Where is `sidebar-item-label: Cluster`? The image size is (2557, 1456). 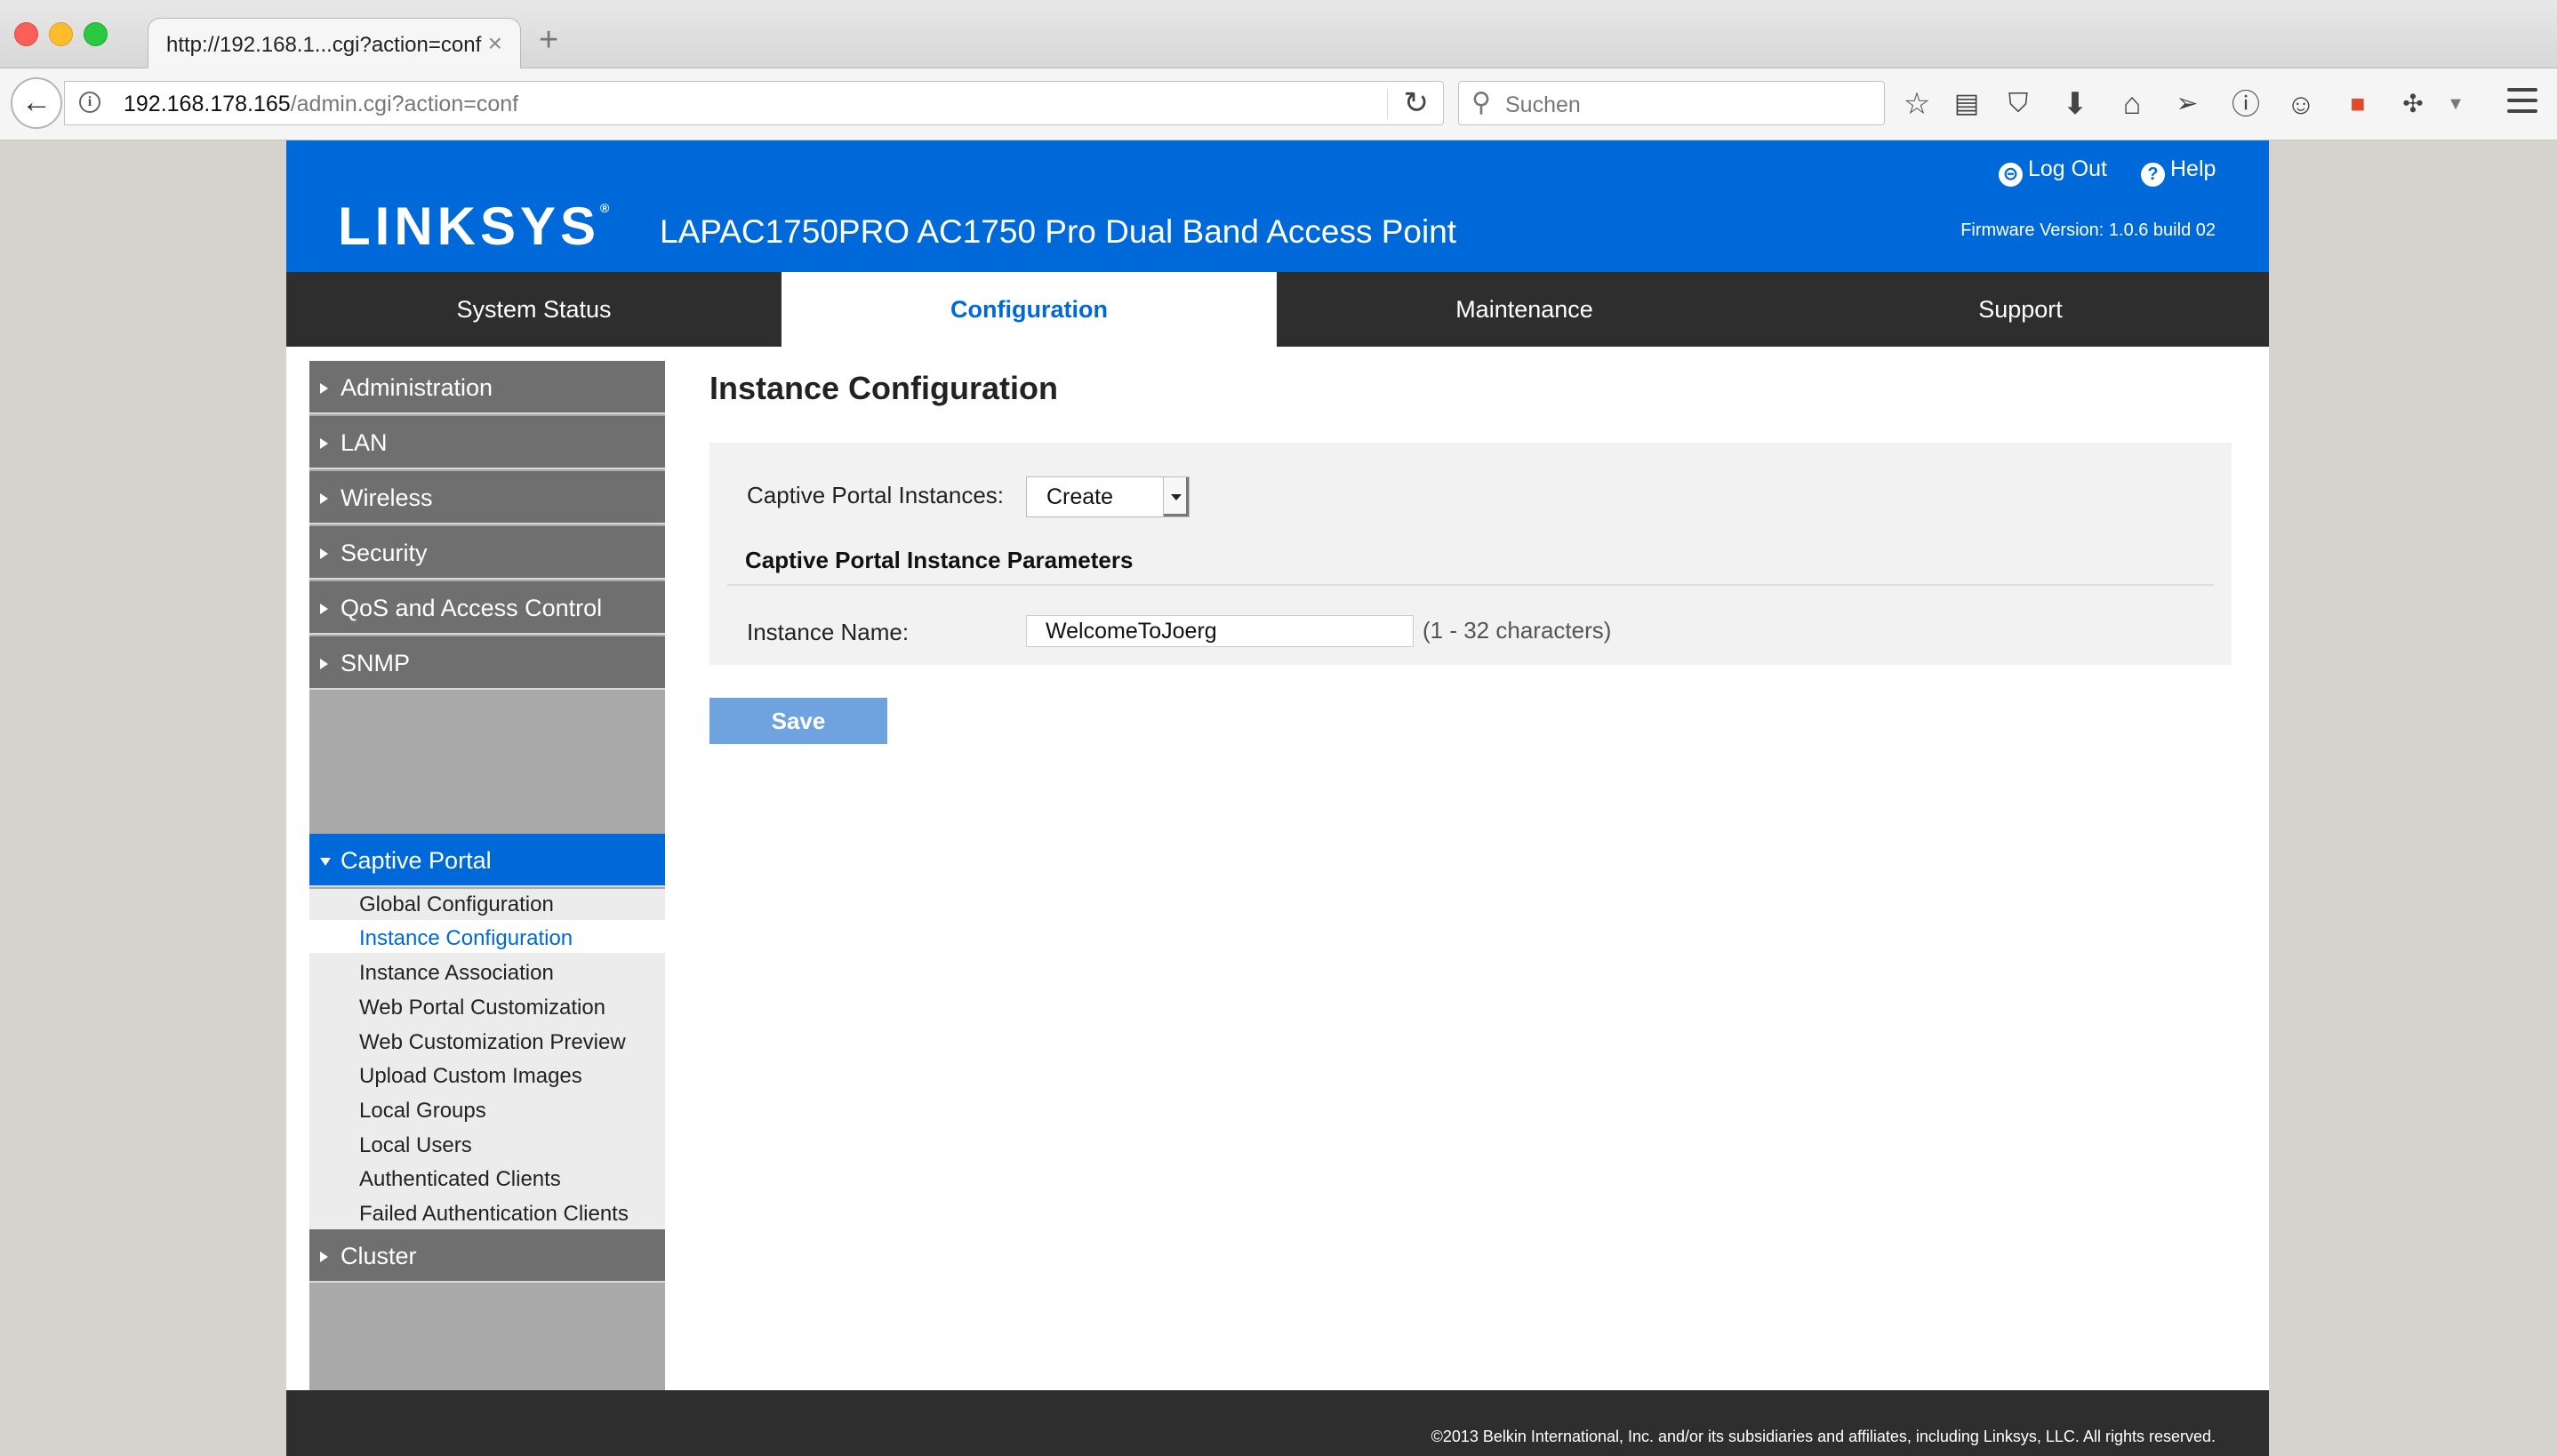 sidebar-item-label: Cluster is located at coordinates (379, 1256).